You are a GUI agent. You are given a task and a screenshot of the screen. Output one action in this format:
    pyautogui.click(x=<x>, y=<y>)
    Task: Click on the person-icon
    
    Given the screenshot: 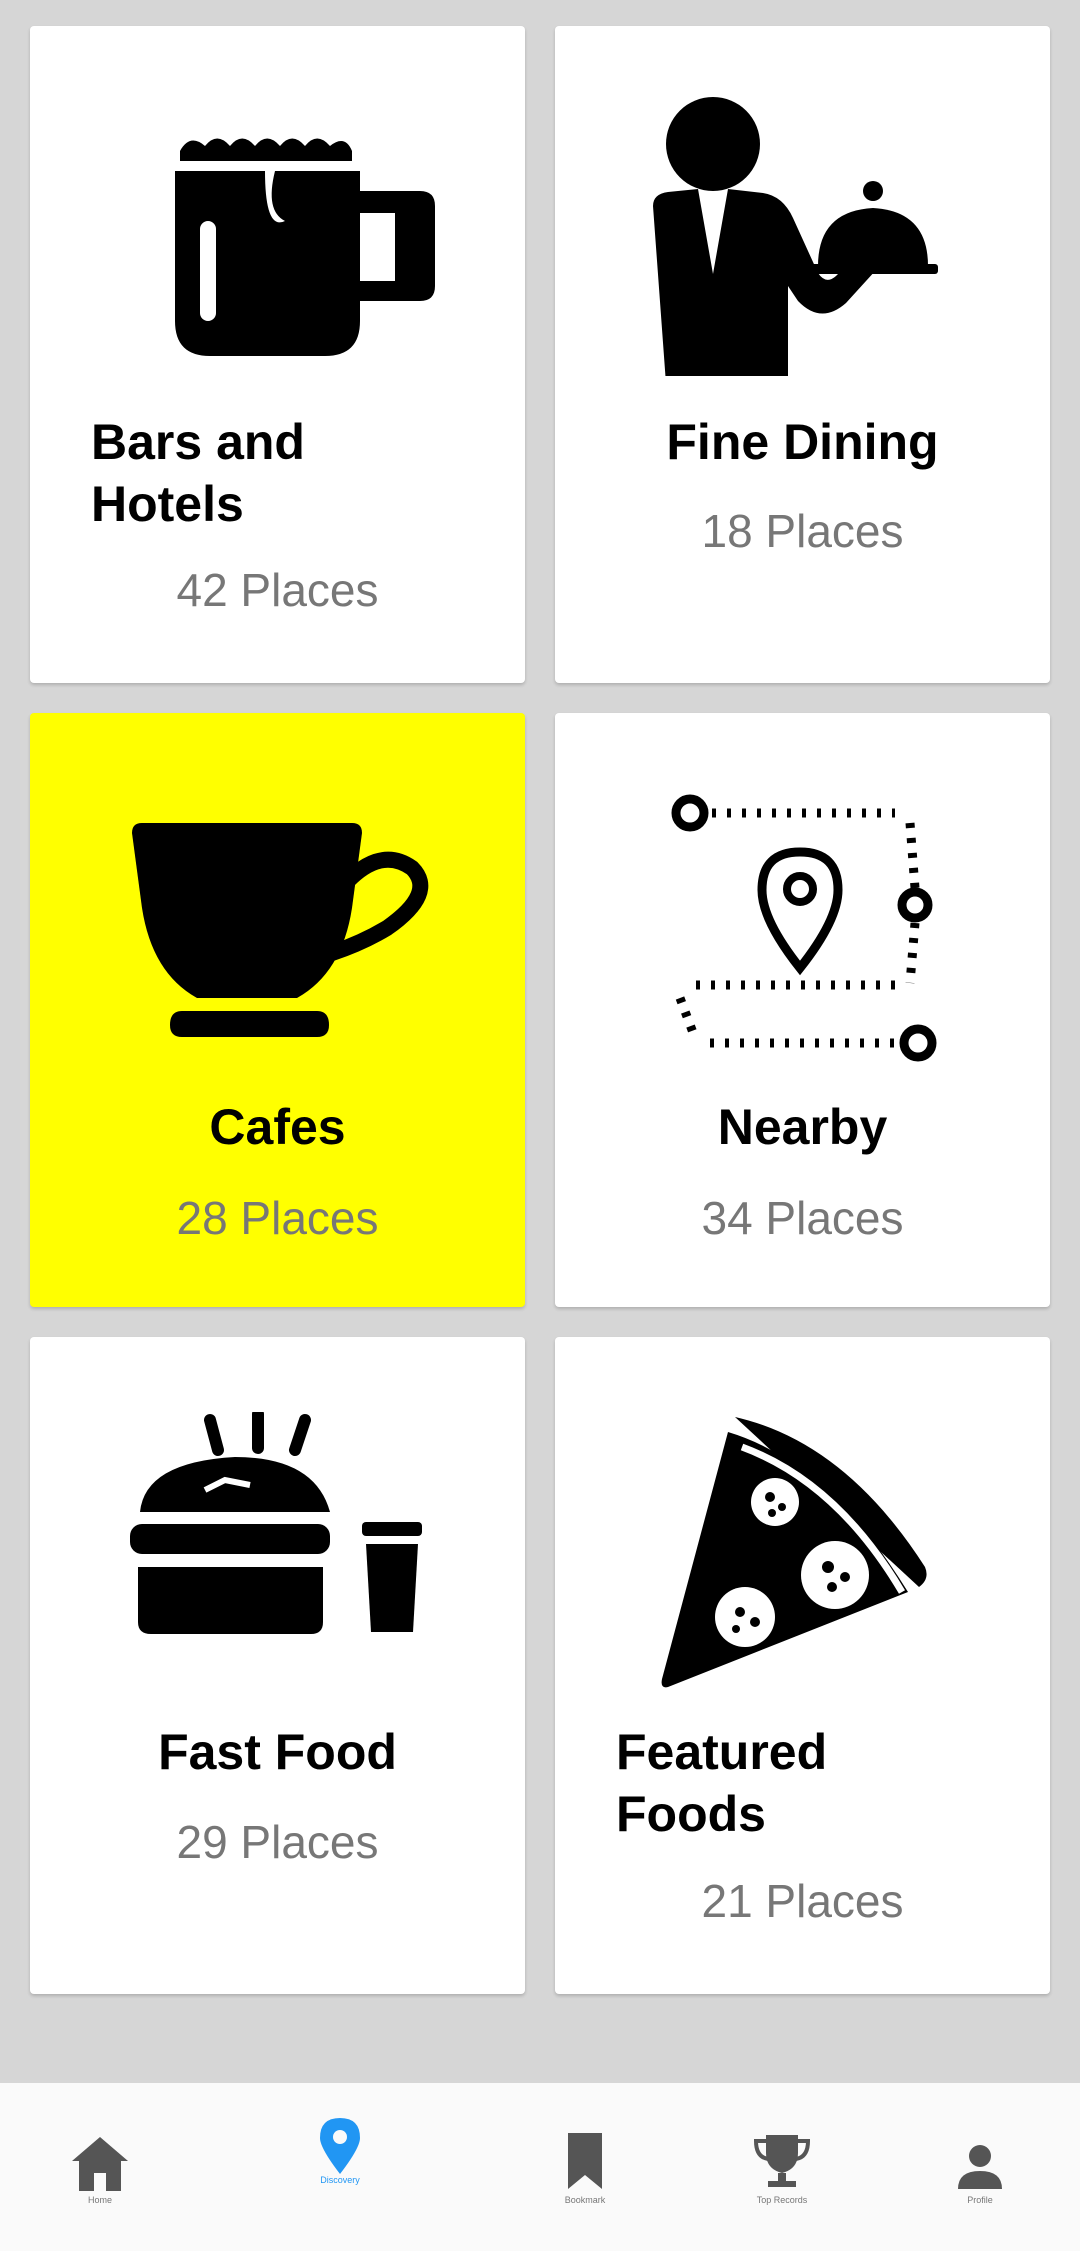 What is the action you would take?
    pyautogui.click(x=980, y=2167)
    